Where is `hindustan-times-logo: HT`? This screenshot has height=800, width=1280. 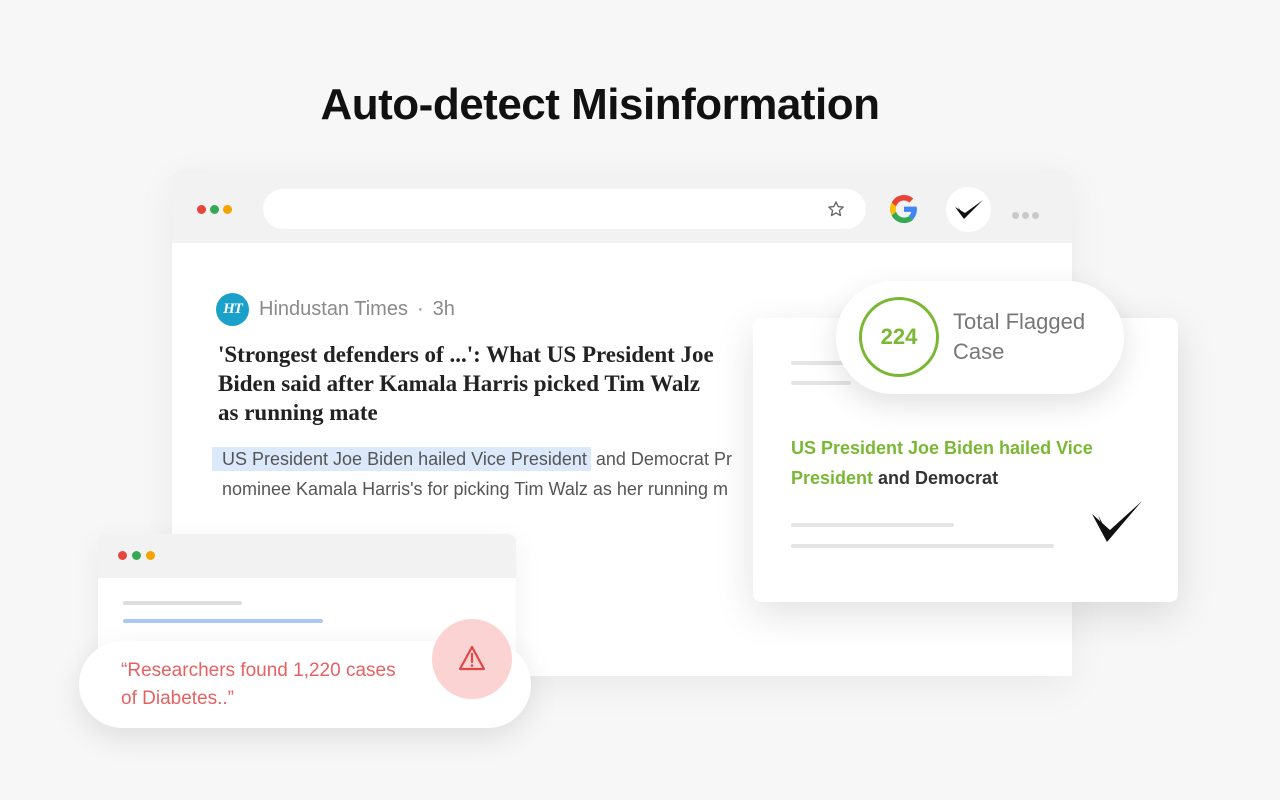 hindustan-times-logo: HT is located at coordinates (232, 309).